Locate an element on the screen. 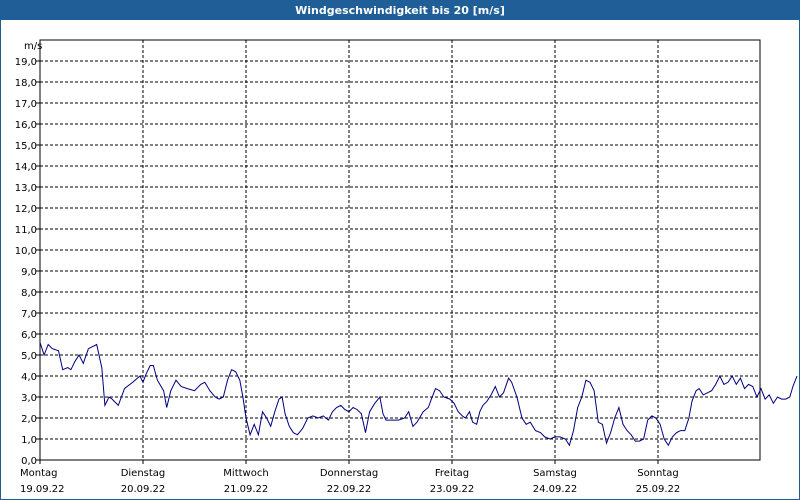 This screenshot has height=500, width=800. x-tick-weekday: Donnerstag is located at coordinates (349, 473).